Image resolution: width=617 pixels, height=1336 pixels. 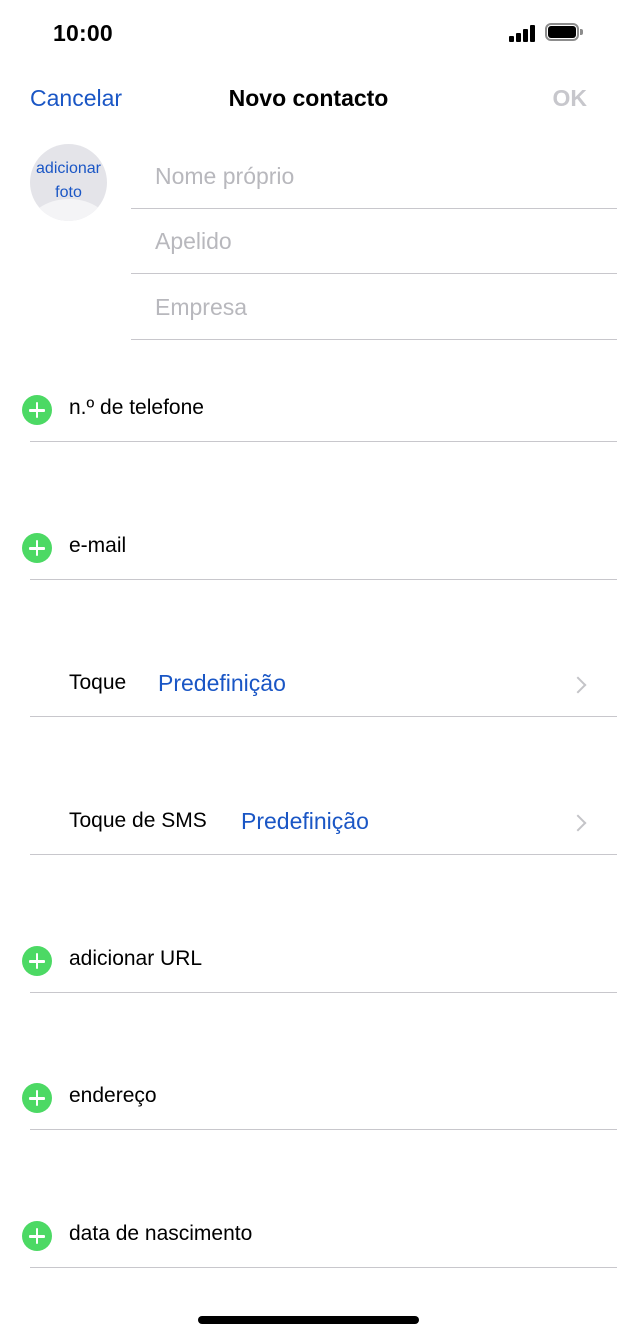 I want to click on add-phone-label: n.º de telefone, so click(x=136, y=407).